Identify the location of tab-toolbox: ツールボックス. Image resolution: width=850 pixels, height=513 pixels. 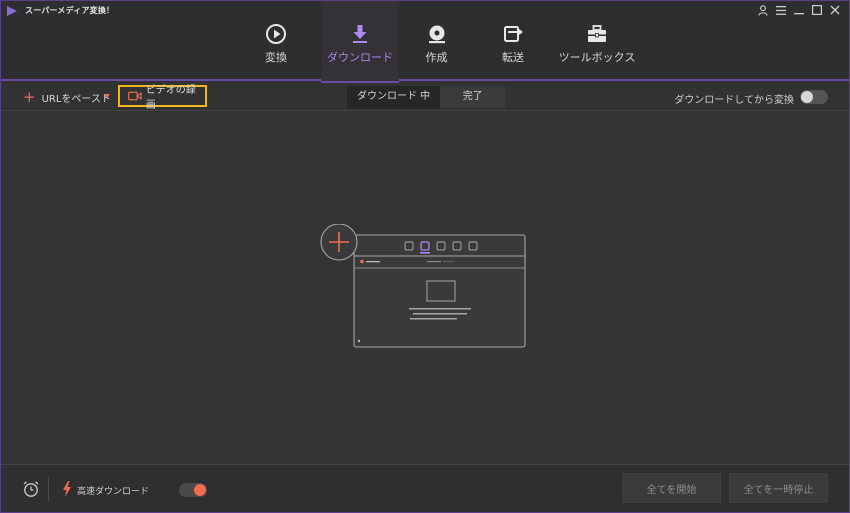
(597, 41).